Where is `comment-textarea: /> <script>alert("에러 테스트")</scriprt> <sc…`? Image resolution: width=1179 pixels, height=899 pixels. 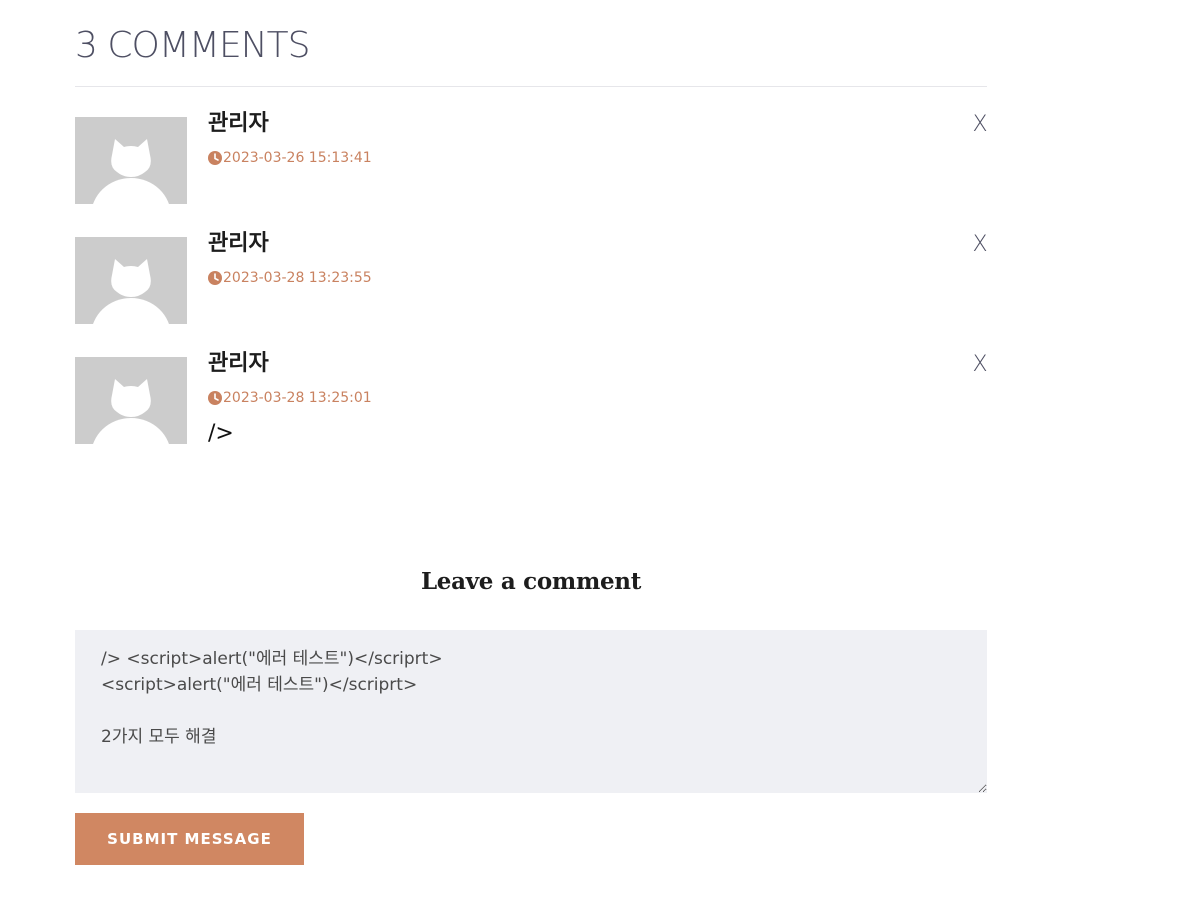 comment-textarea: /> <script>alert("에러 테스트")</scriprt> <sc… is located at coordinates (531, 711).